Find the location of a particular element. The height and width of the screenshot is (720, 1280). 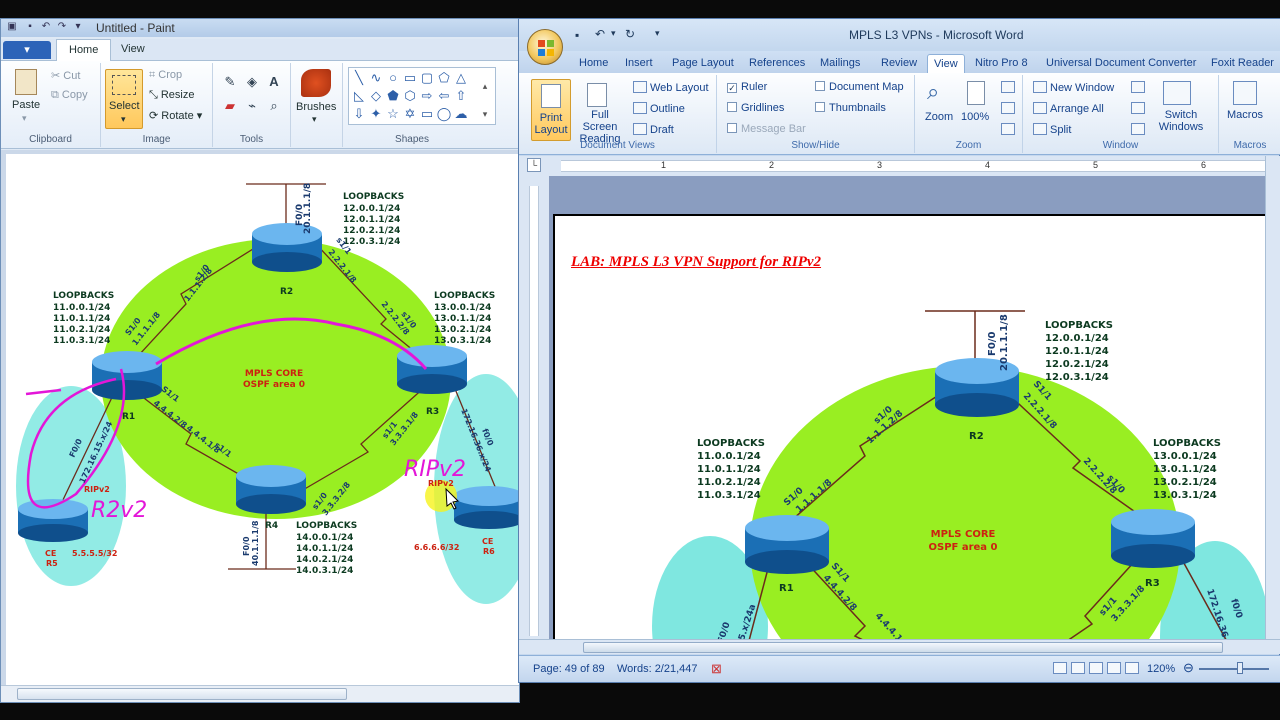

word-save-icon: ▪ is located at coordinates (577, 35).